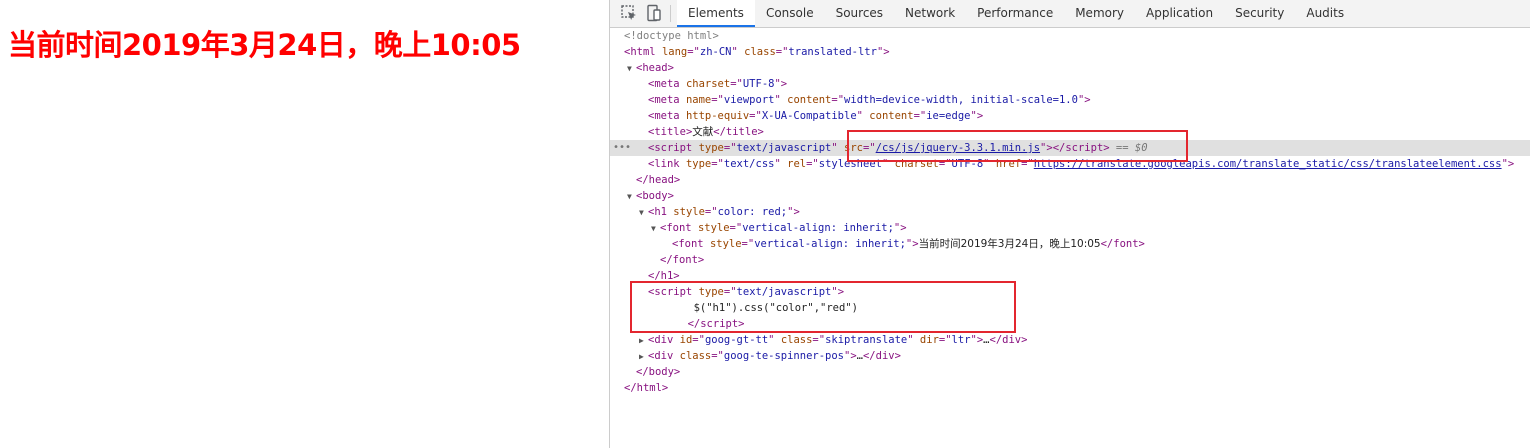 This screenshot has height=448, width=1530. What do you see at coordinates (1070, 372) in the screenshot?
I see `body-close-node: </body>` at bounding box center [1070, 372].